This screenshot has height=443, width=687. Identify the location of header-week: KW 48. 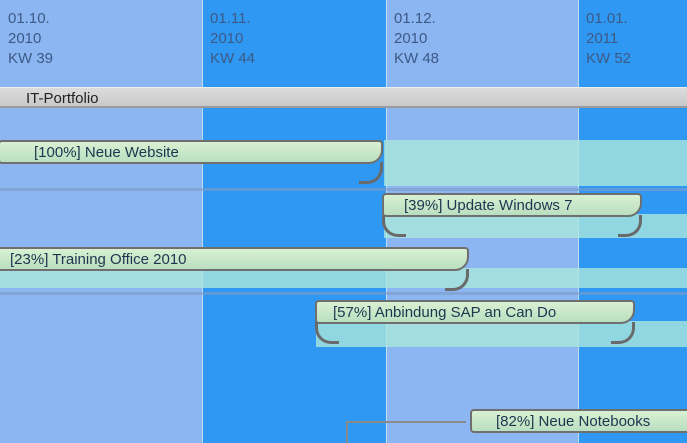
(417, 58).